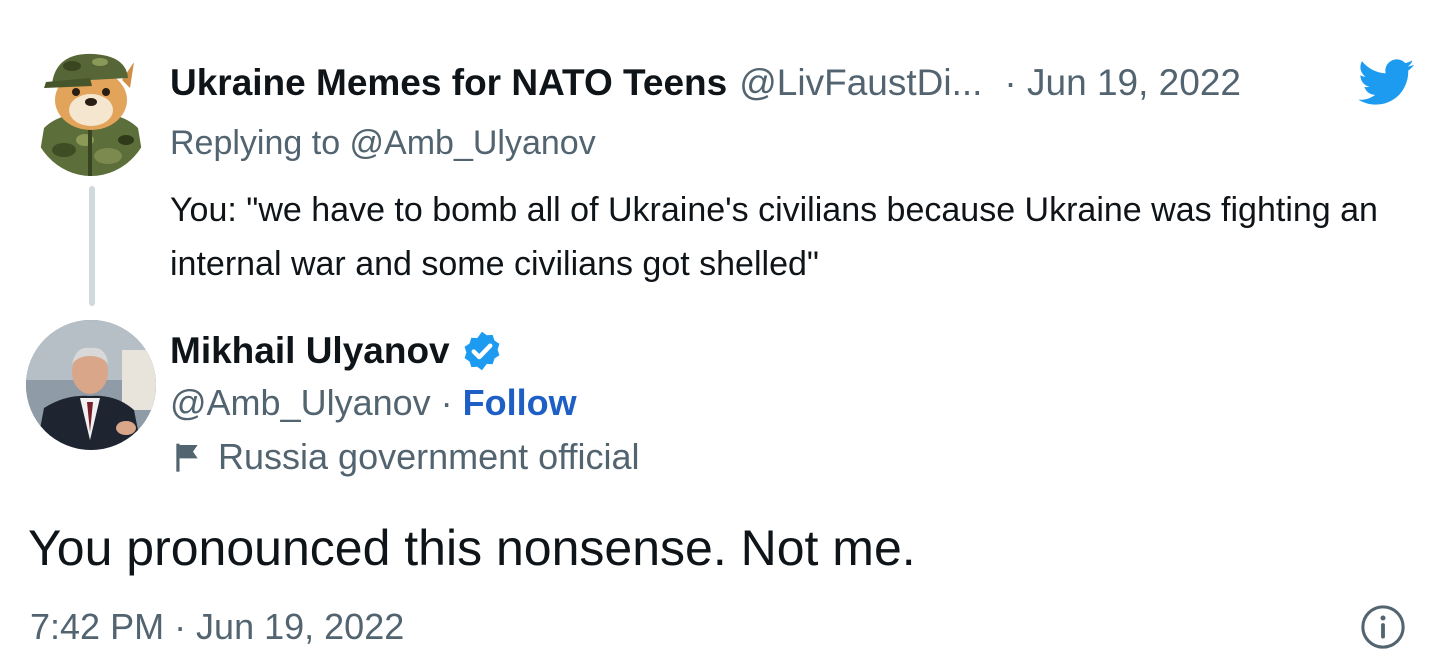 Image resolution: width=1434 pixels, height=672 pixels. Describe the element at coordinates (310, 351) in the screenshot. I see `main-display-name: Mikhail Ulyanov` at that location.